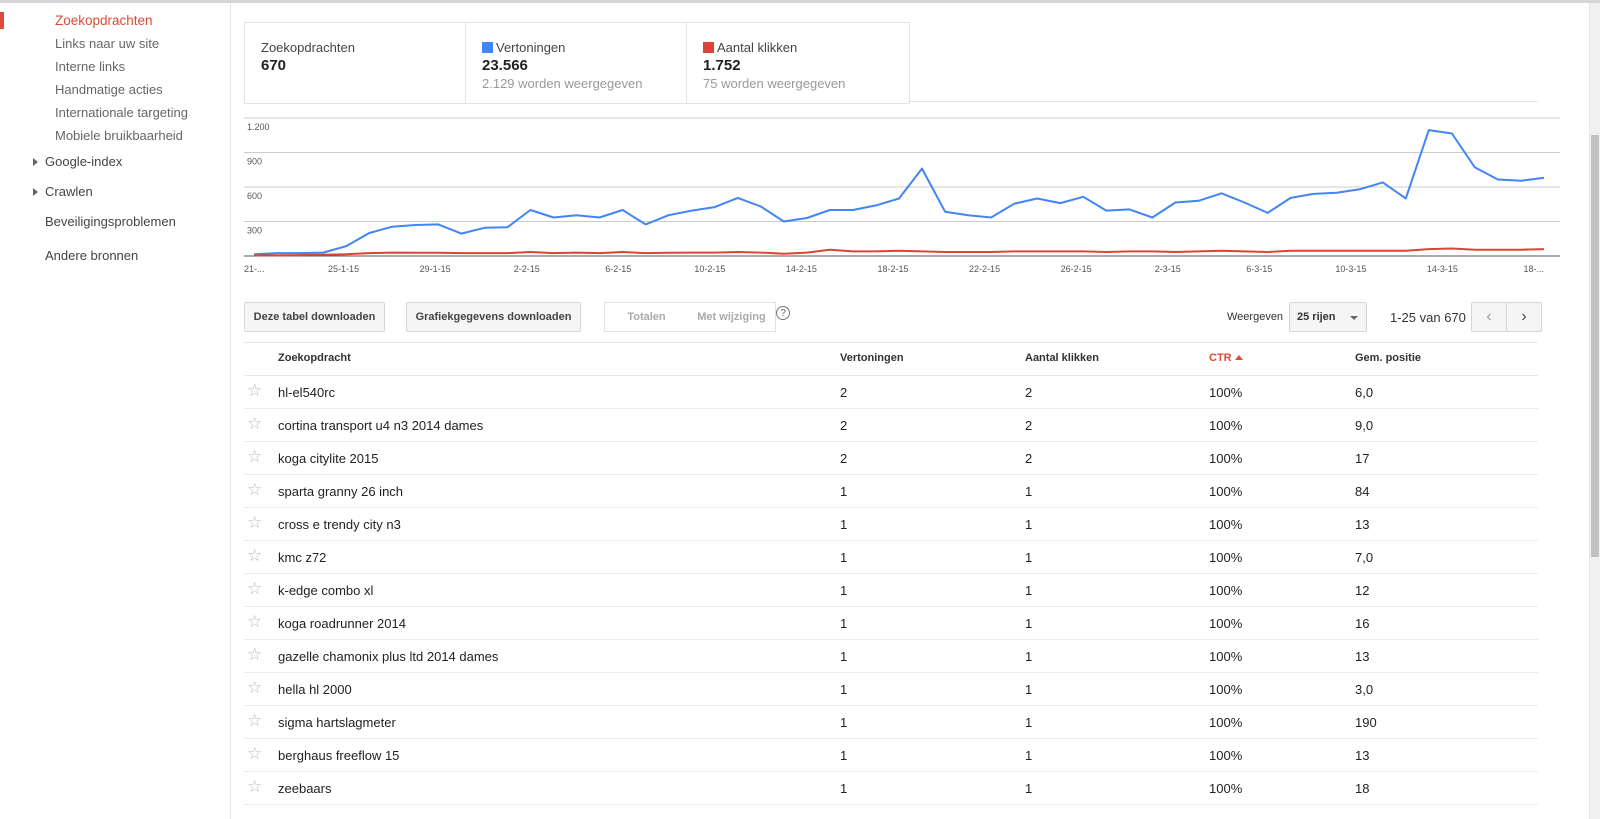 The height and width of the screenshot is (819, 1600). I want to click on table-row: ☆ berghaus freeflow 15 1 1 100% 13, so click(891, 755).